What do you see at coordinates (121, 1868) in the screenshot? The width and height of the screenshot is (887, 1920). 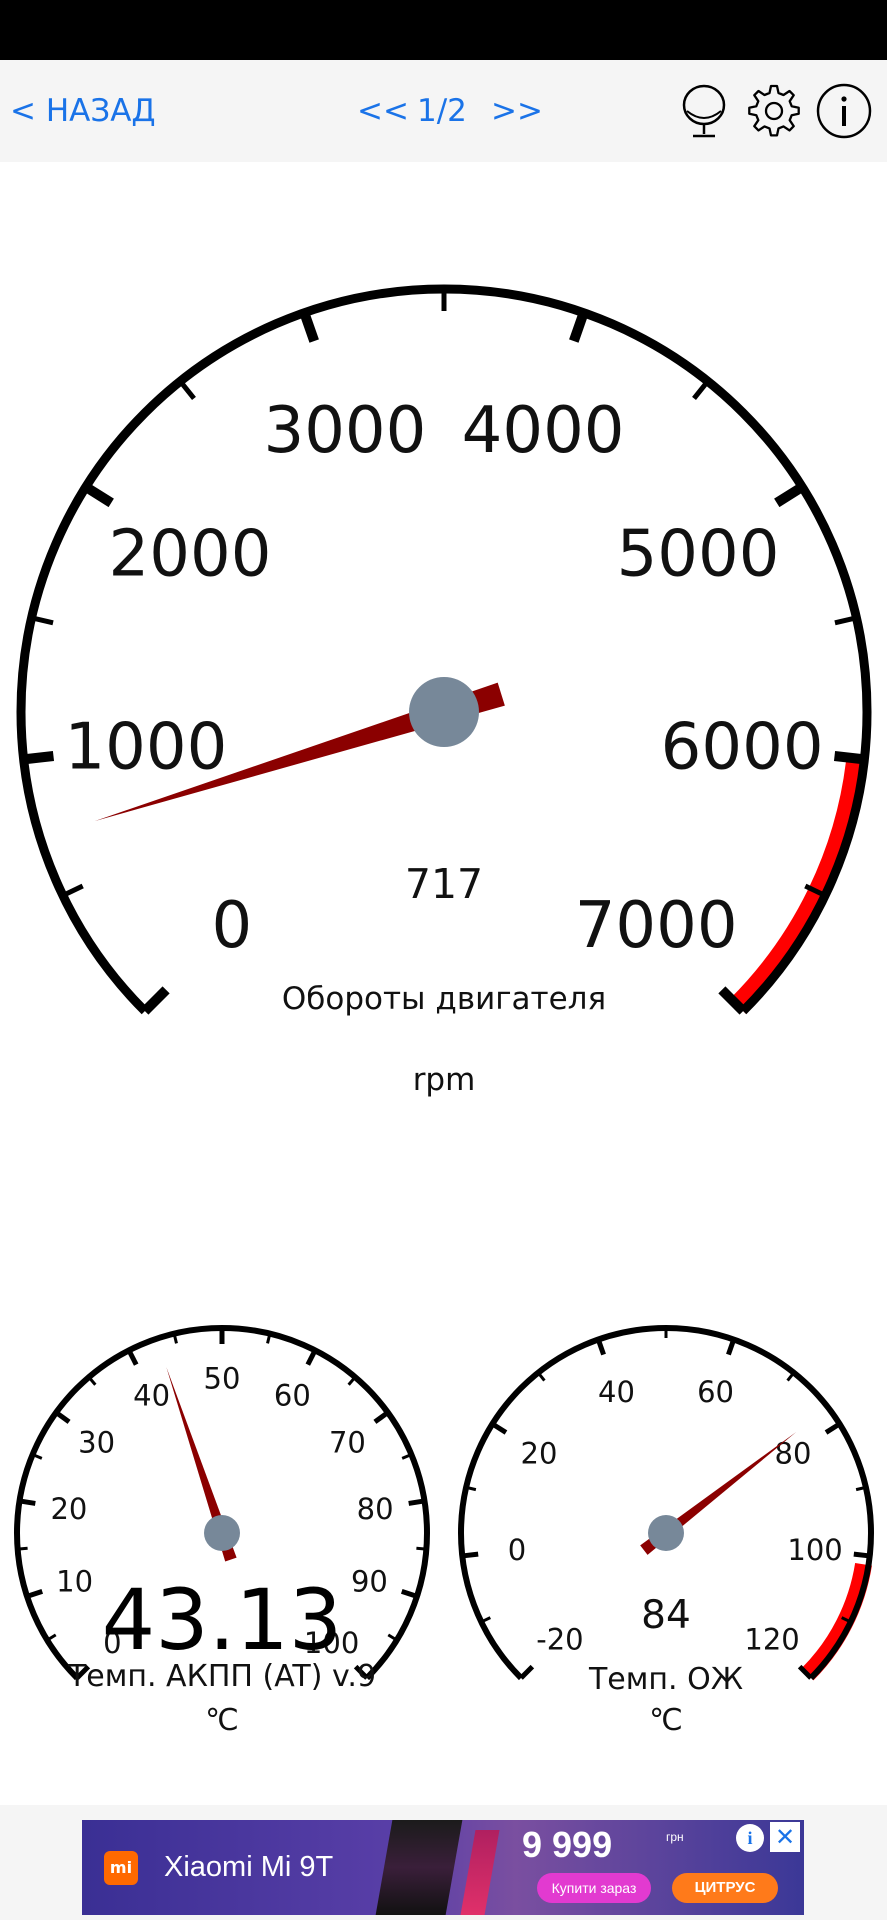 I see `brand-logo: mi` at bounding box center [121, 1868].